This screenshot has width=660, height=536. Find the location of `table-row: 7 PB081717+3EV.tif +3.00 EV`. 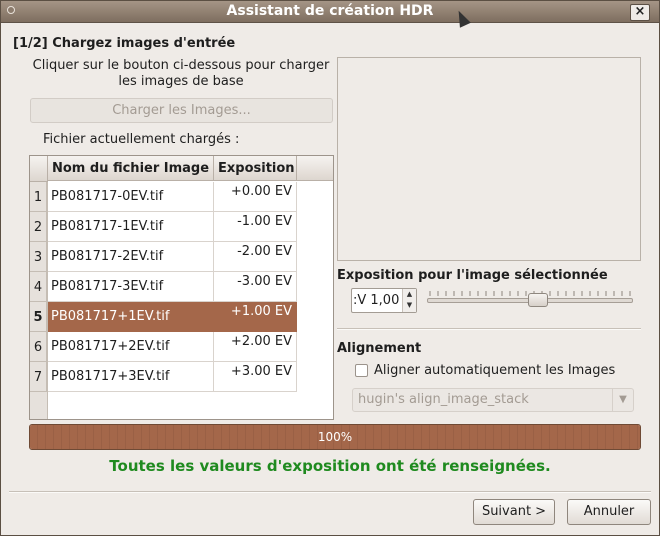

table-row: 7 PB081717+3EV.tif +3.00 EV is located at coordinates (163, 377).